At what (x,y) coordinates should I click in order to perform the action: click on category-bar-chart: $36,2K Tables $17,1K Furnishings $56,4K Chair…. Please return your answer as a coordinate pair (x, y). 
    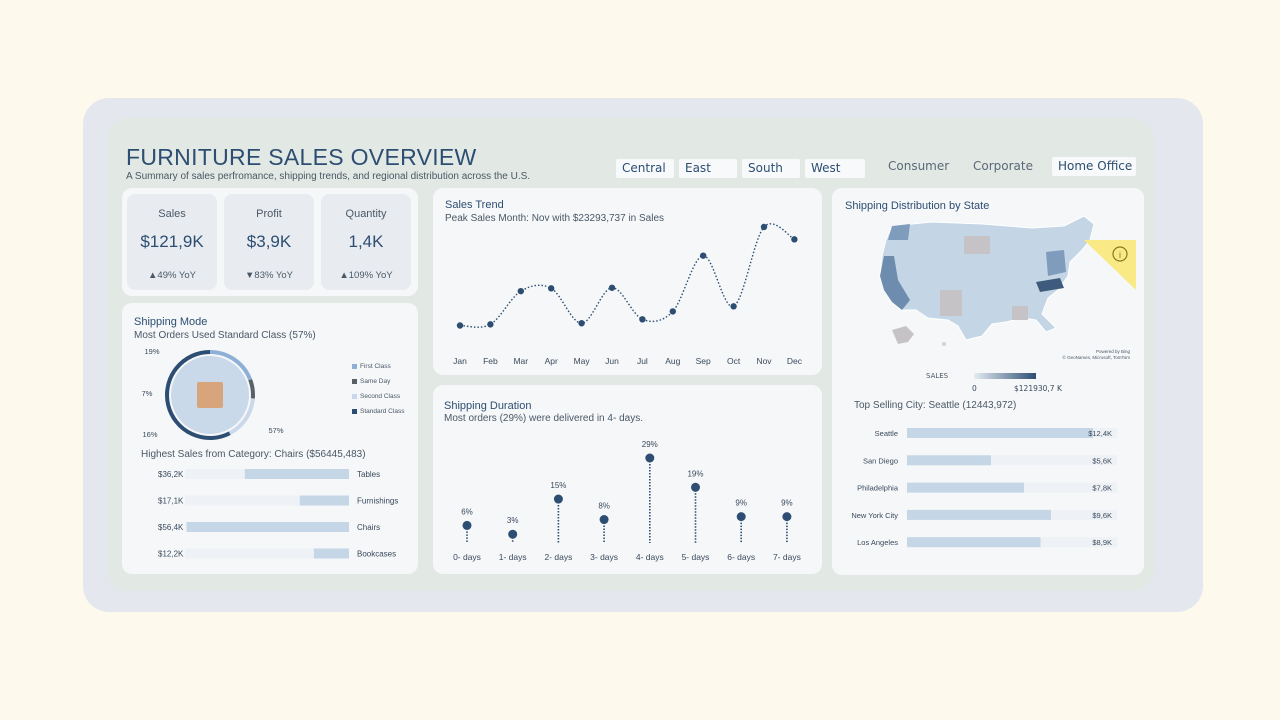
    Looking at the image, I should click on (278, 514).